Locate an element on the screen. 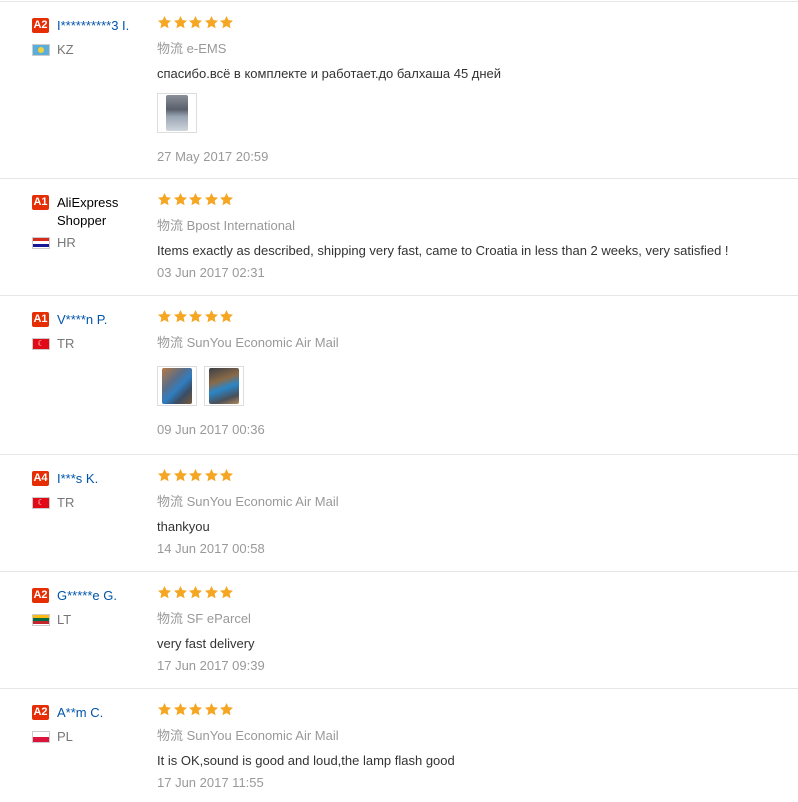  reviewer-info: A1 AliExpress Shopper HR is located at coordinates (92, 214).